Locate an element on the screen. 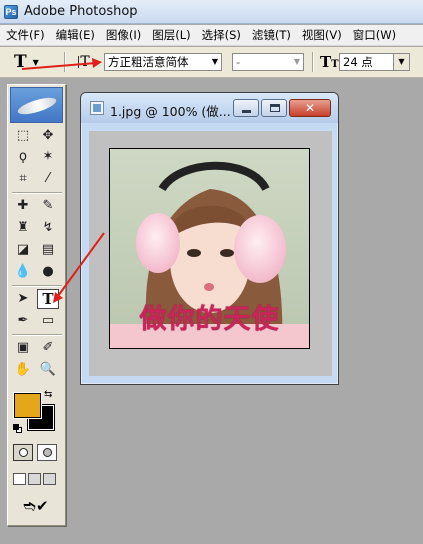 This screenshot has width=423, height=544. minimize-icon is located at coordinates (246, 111).